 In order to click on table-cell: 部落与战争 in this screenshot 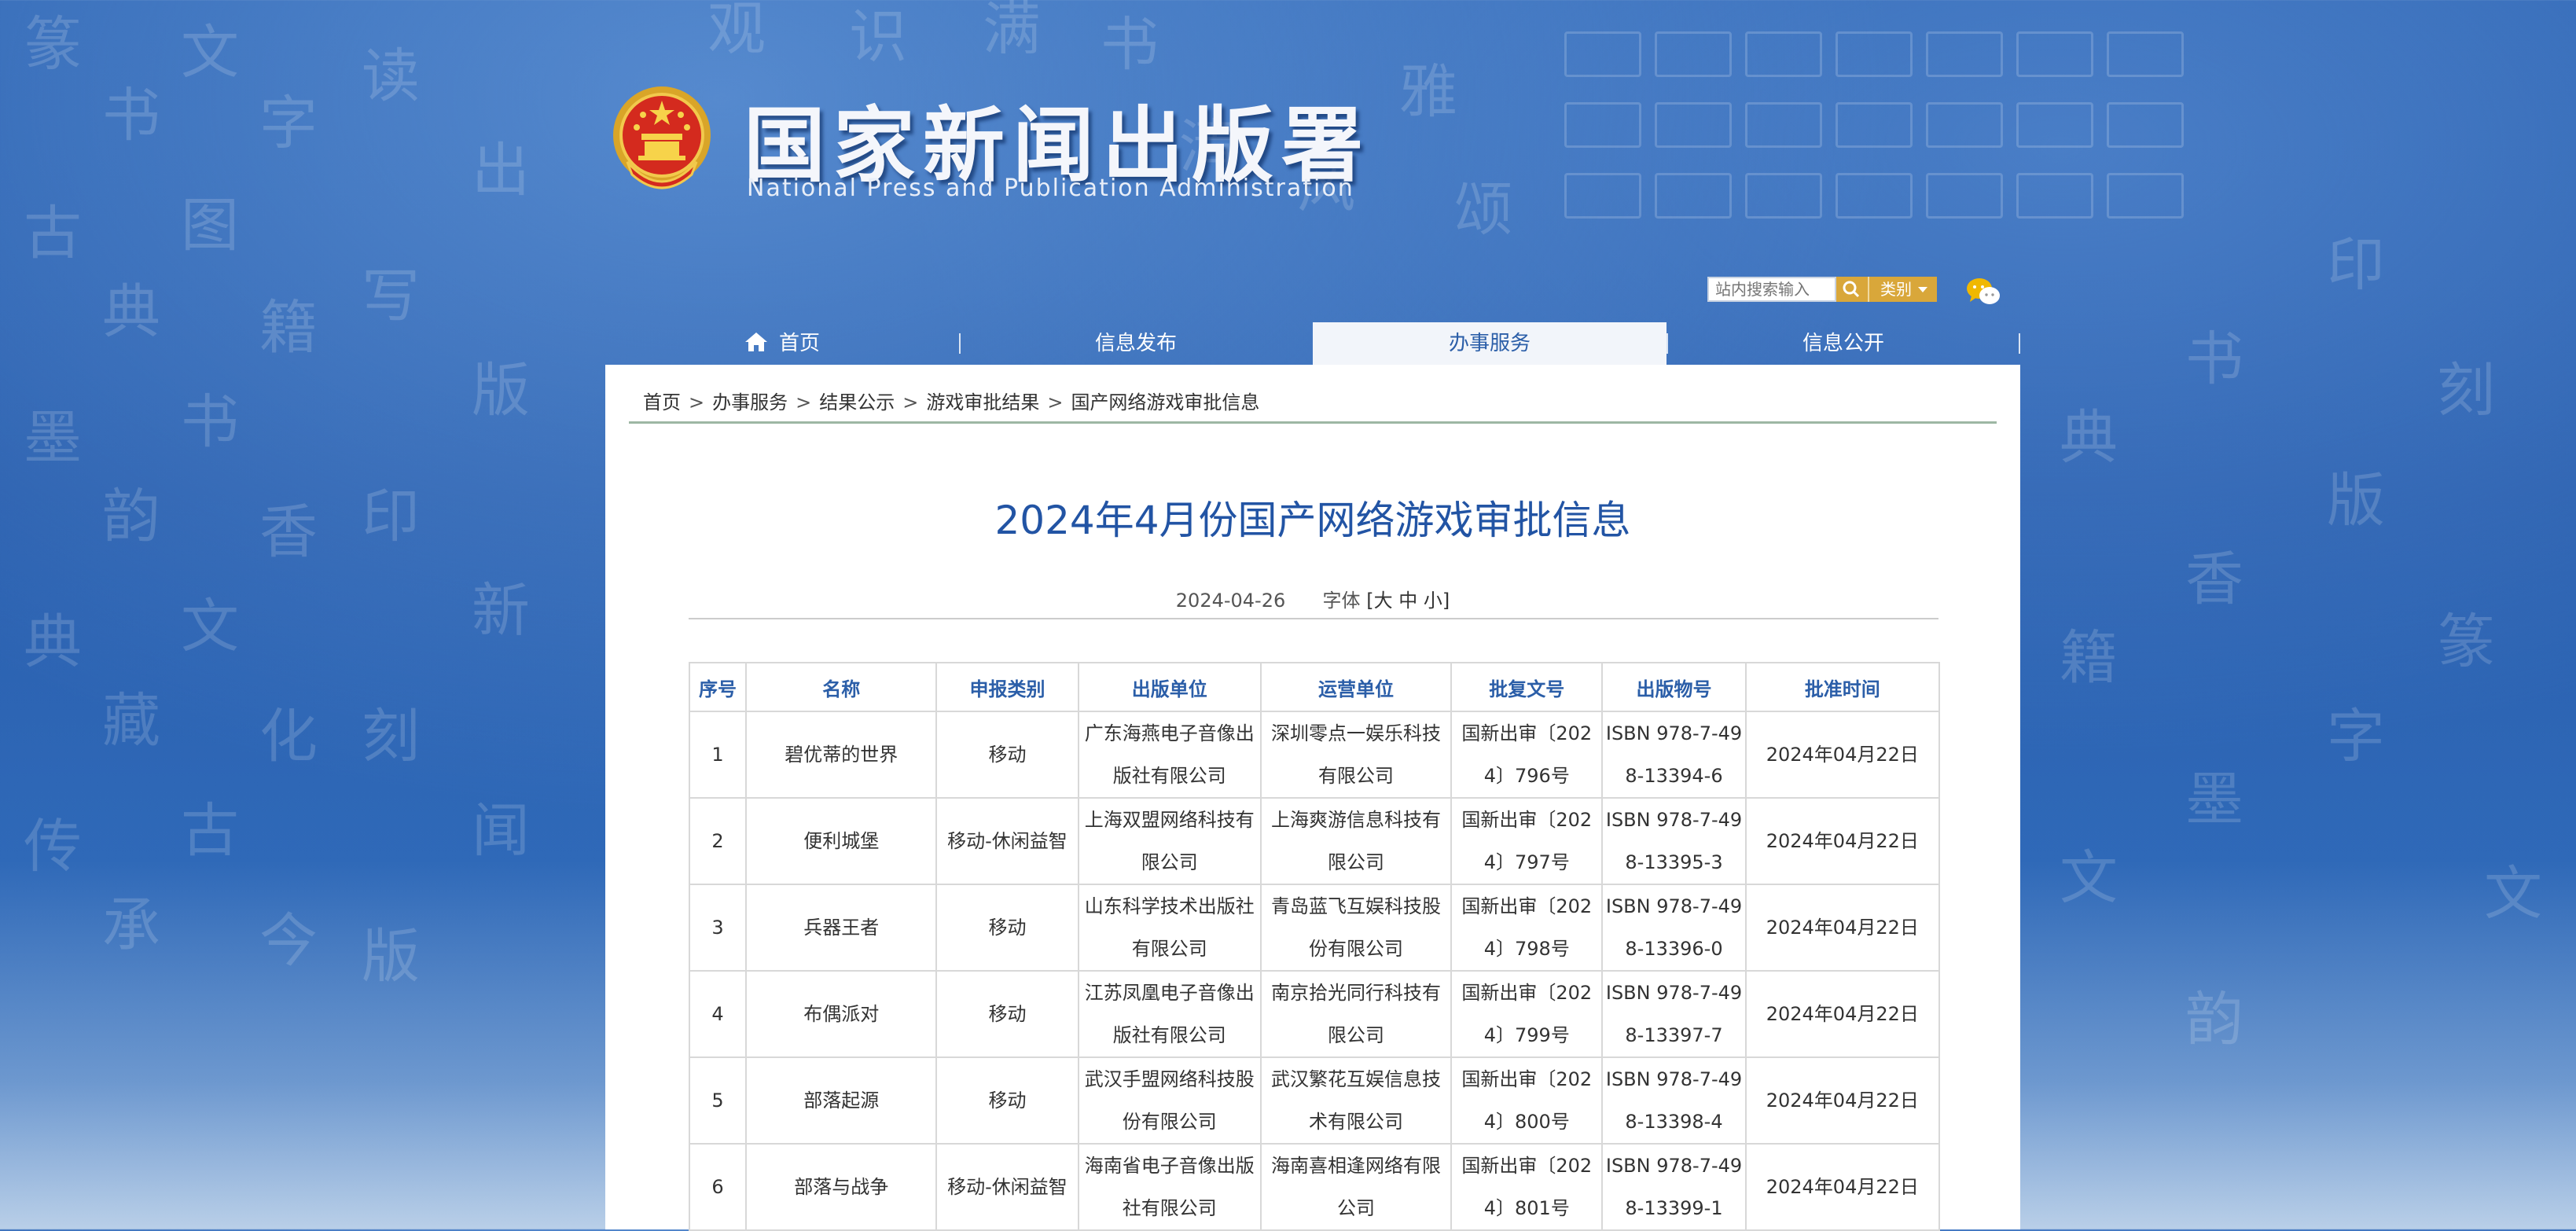, I will do `click(841, 1187)`.